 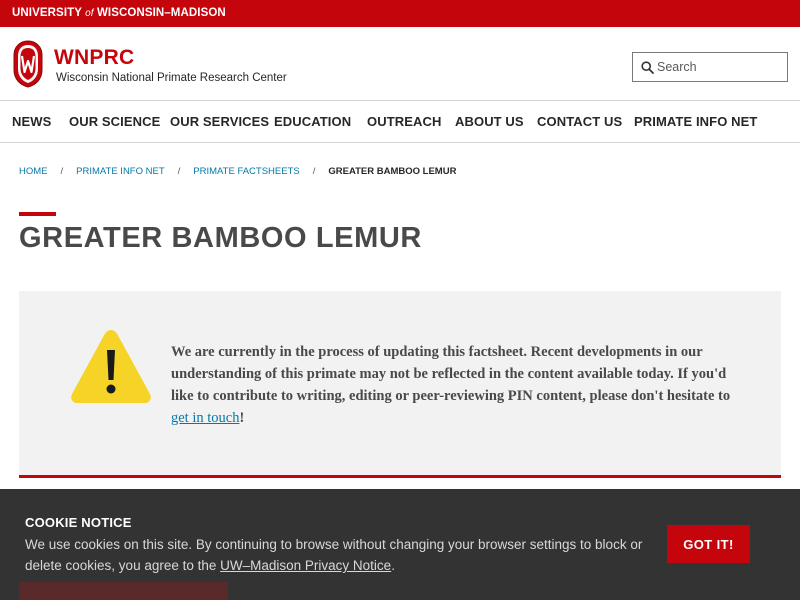 I want to click on search-icon, so click(x=647, y=67).